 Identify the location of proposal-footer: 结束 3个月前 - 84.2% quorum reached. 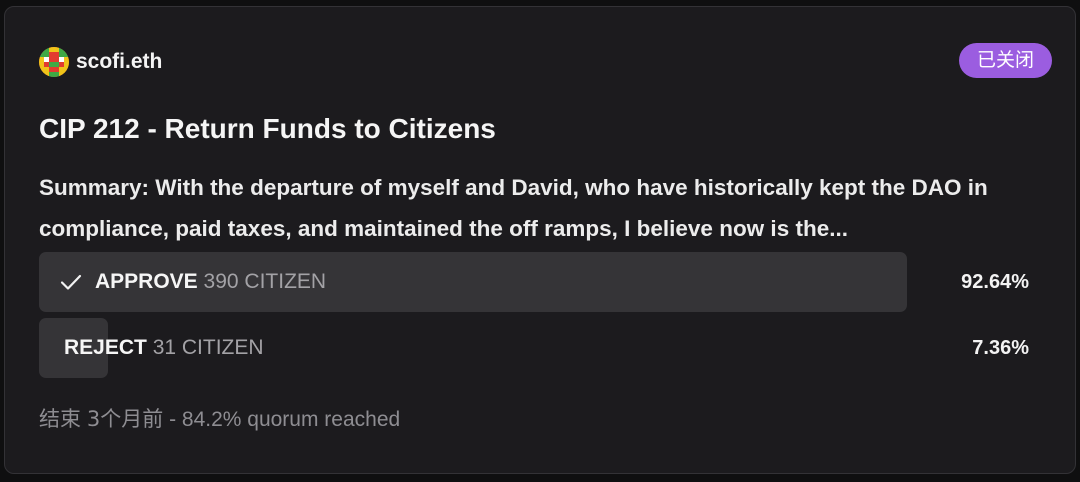
(219, 418).